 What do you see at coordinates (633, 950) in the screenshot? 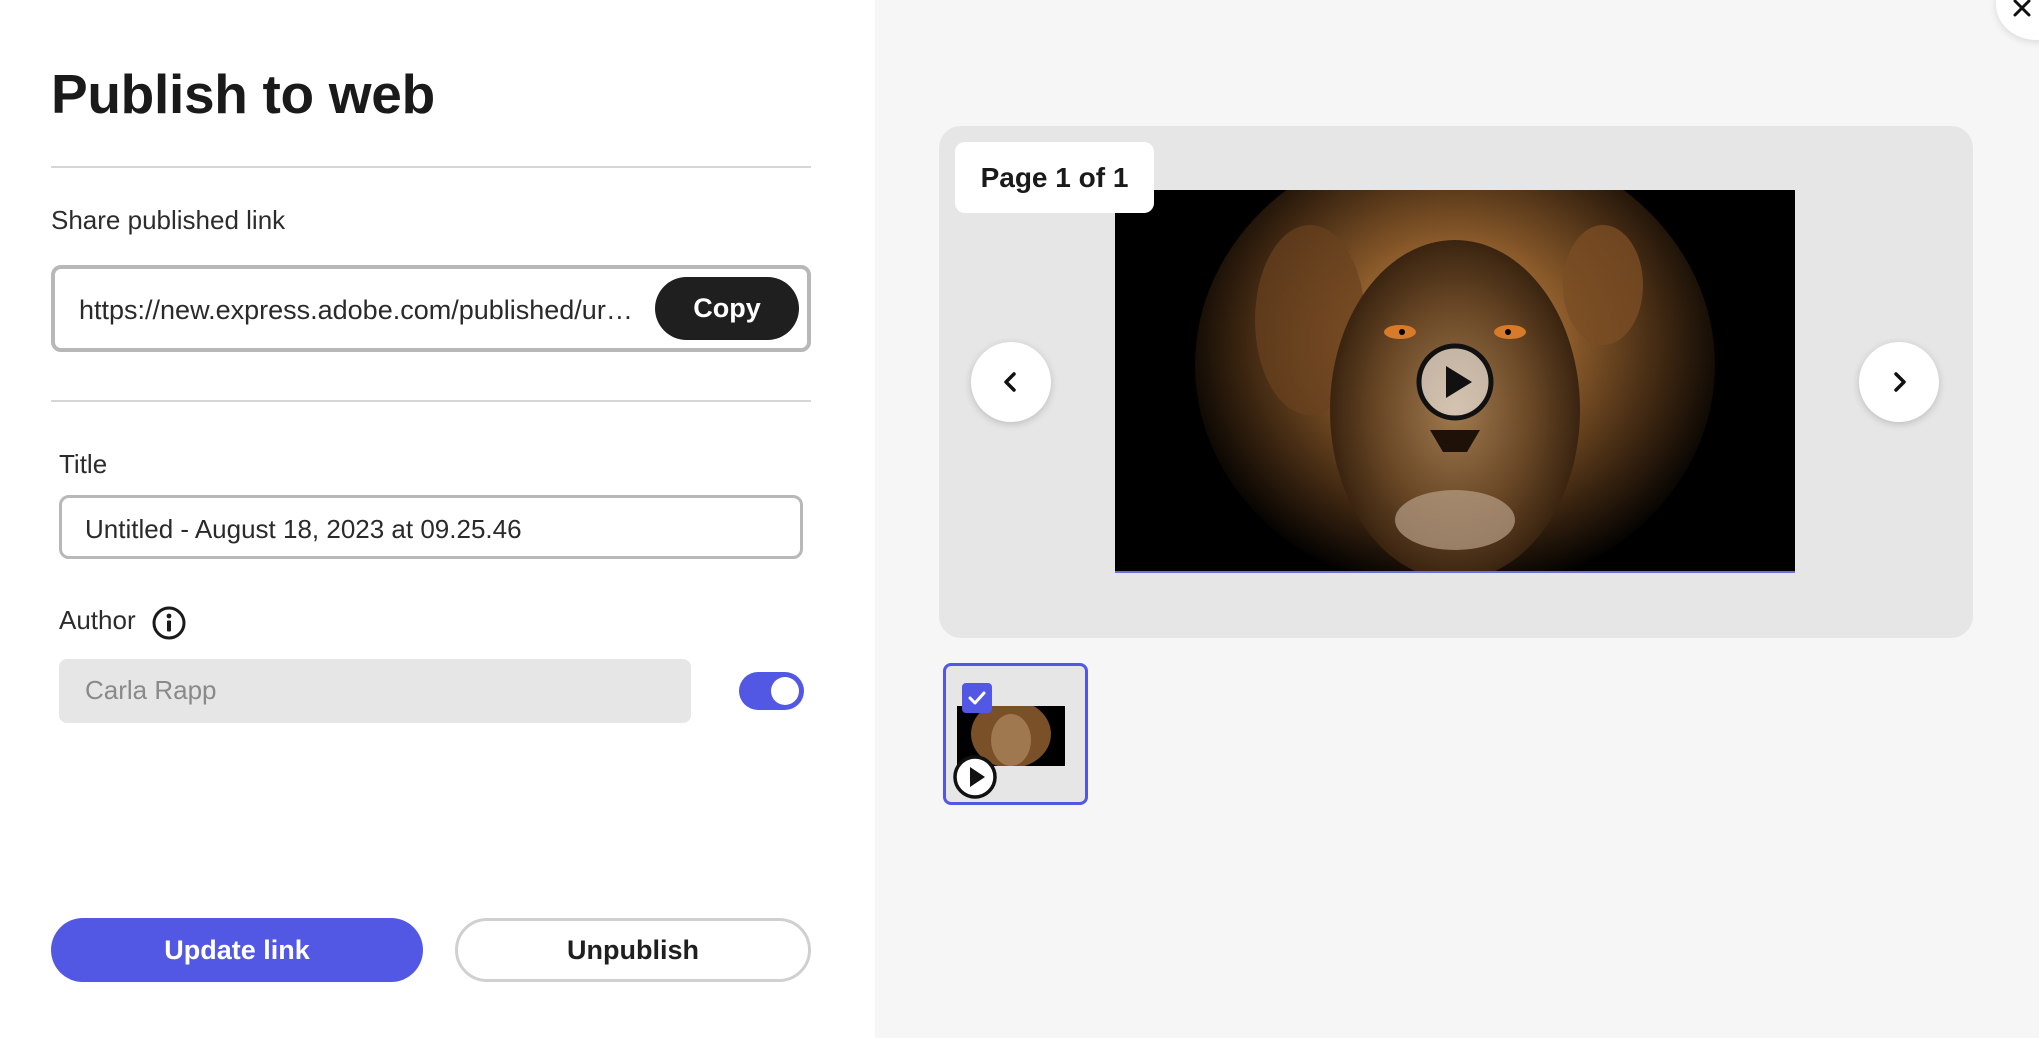
I see `unpublish-button: Unpublish` at bounding box center [633, 950].